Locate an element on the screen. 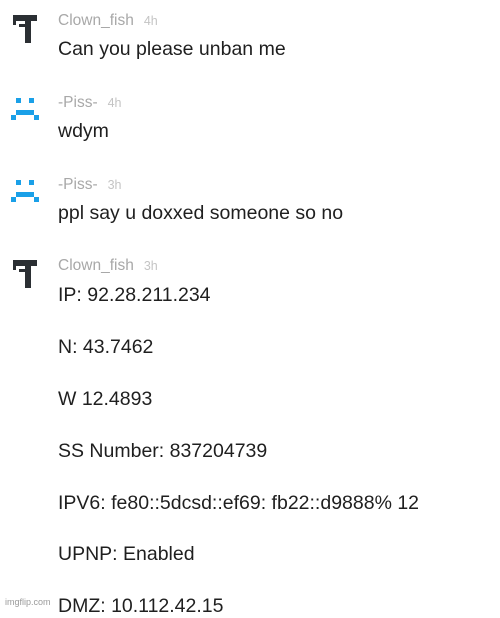 This screenshot has height=618, width=500. message-text: wdym is located at coordinates (83, 131).